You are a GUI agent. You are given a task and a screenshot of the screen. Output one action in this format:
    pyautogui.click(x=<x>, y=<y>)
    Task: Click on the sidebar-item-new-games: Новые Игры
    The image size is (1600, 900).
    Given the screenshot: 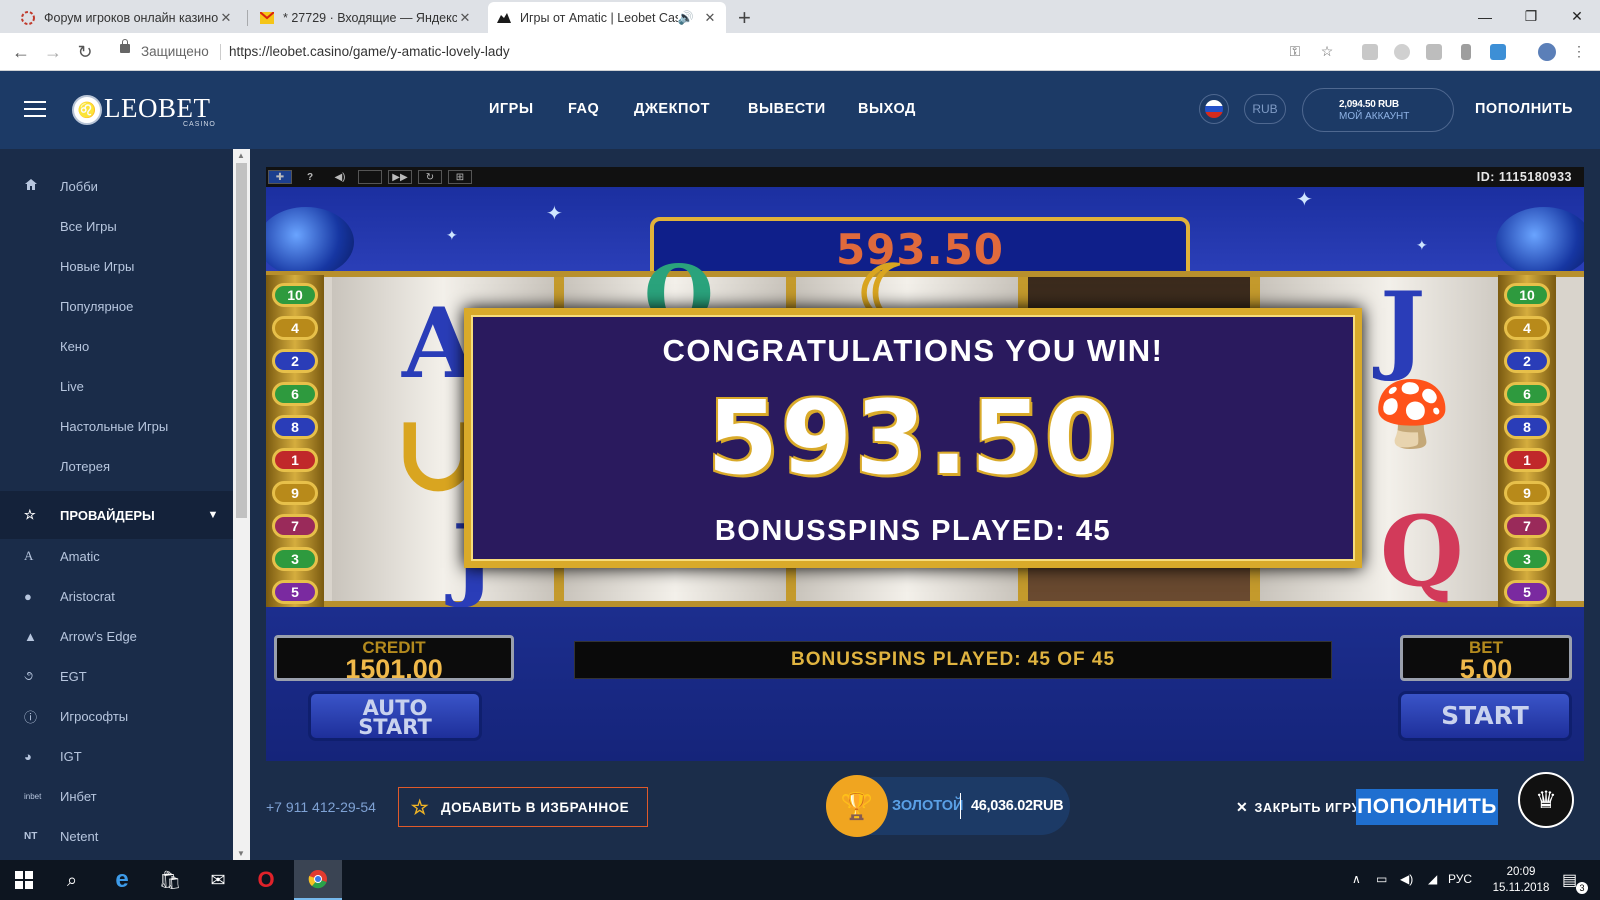 What is the action you would take?
    pyautogui.click(x=116, y=266)
    